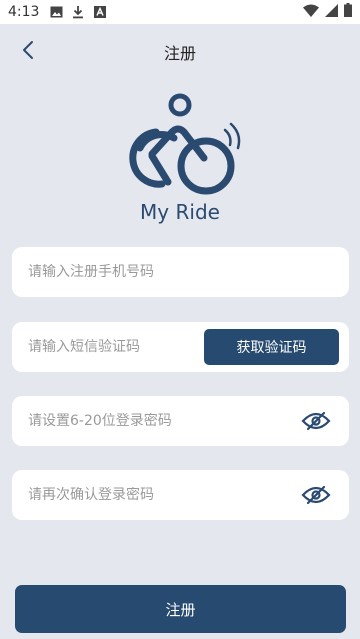 This screenshot has width=360, height=639. What do you see at coordinates (348, 12) in the screenshot?
I see `battery-icon` at bounding box center [348, 12].